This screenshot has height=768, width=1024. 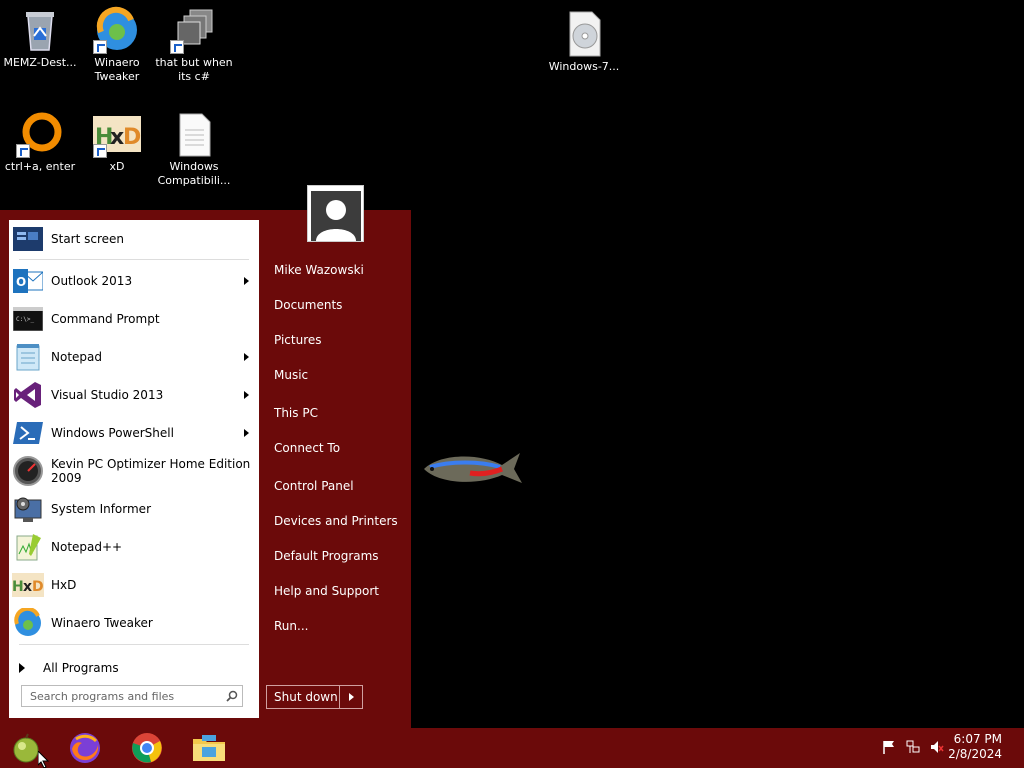 What do you see at coordinates (512, 748) in the screenshot?
I see `taskbar: 6:07 PM 2/8/2024` at bounding box center [512, 748].